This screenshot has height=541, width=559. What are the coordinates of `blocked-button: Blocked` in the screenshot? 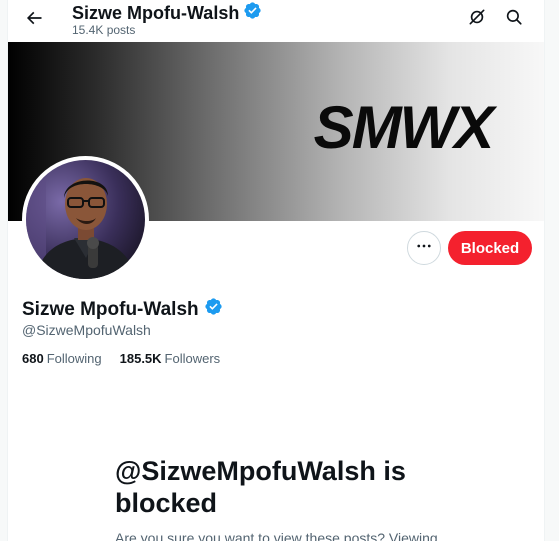 It's located at (490, 248).